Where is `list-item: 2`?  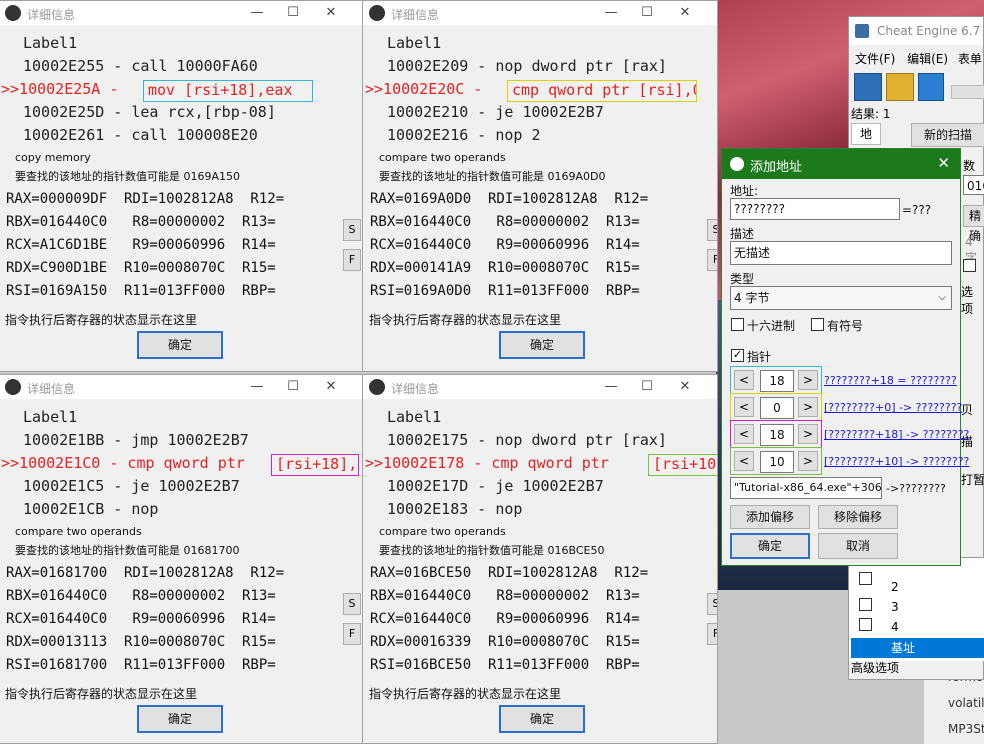
list-item: 2 is located at coordinates (895, 587).